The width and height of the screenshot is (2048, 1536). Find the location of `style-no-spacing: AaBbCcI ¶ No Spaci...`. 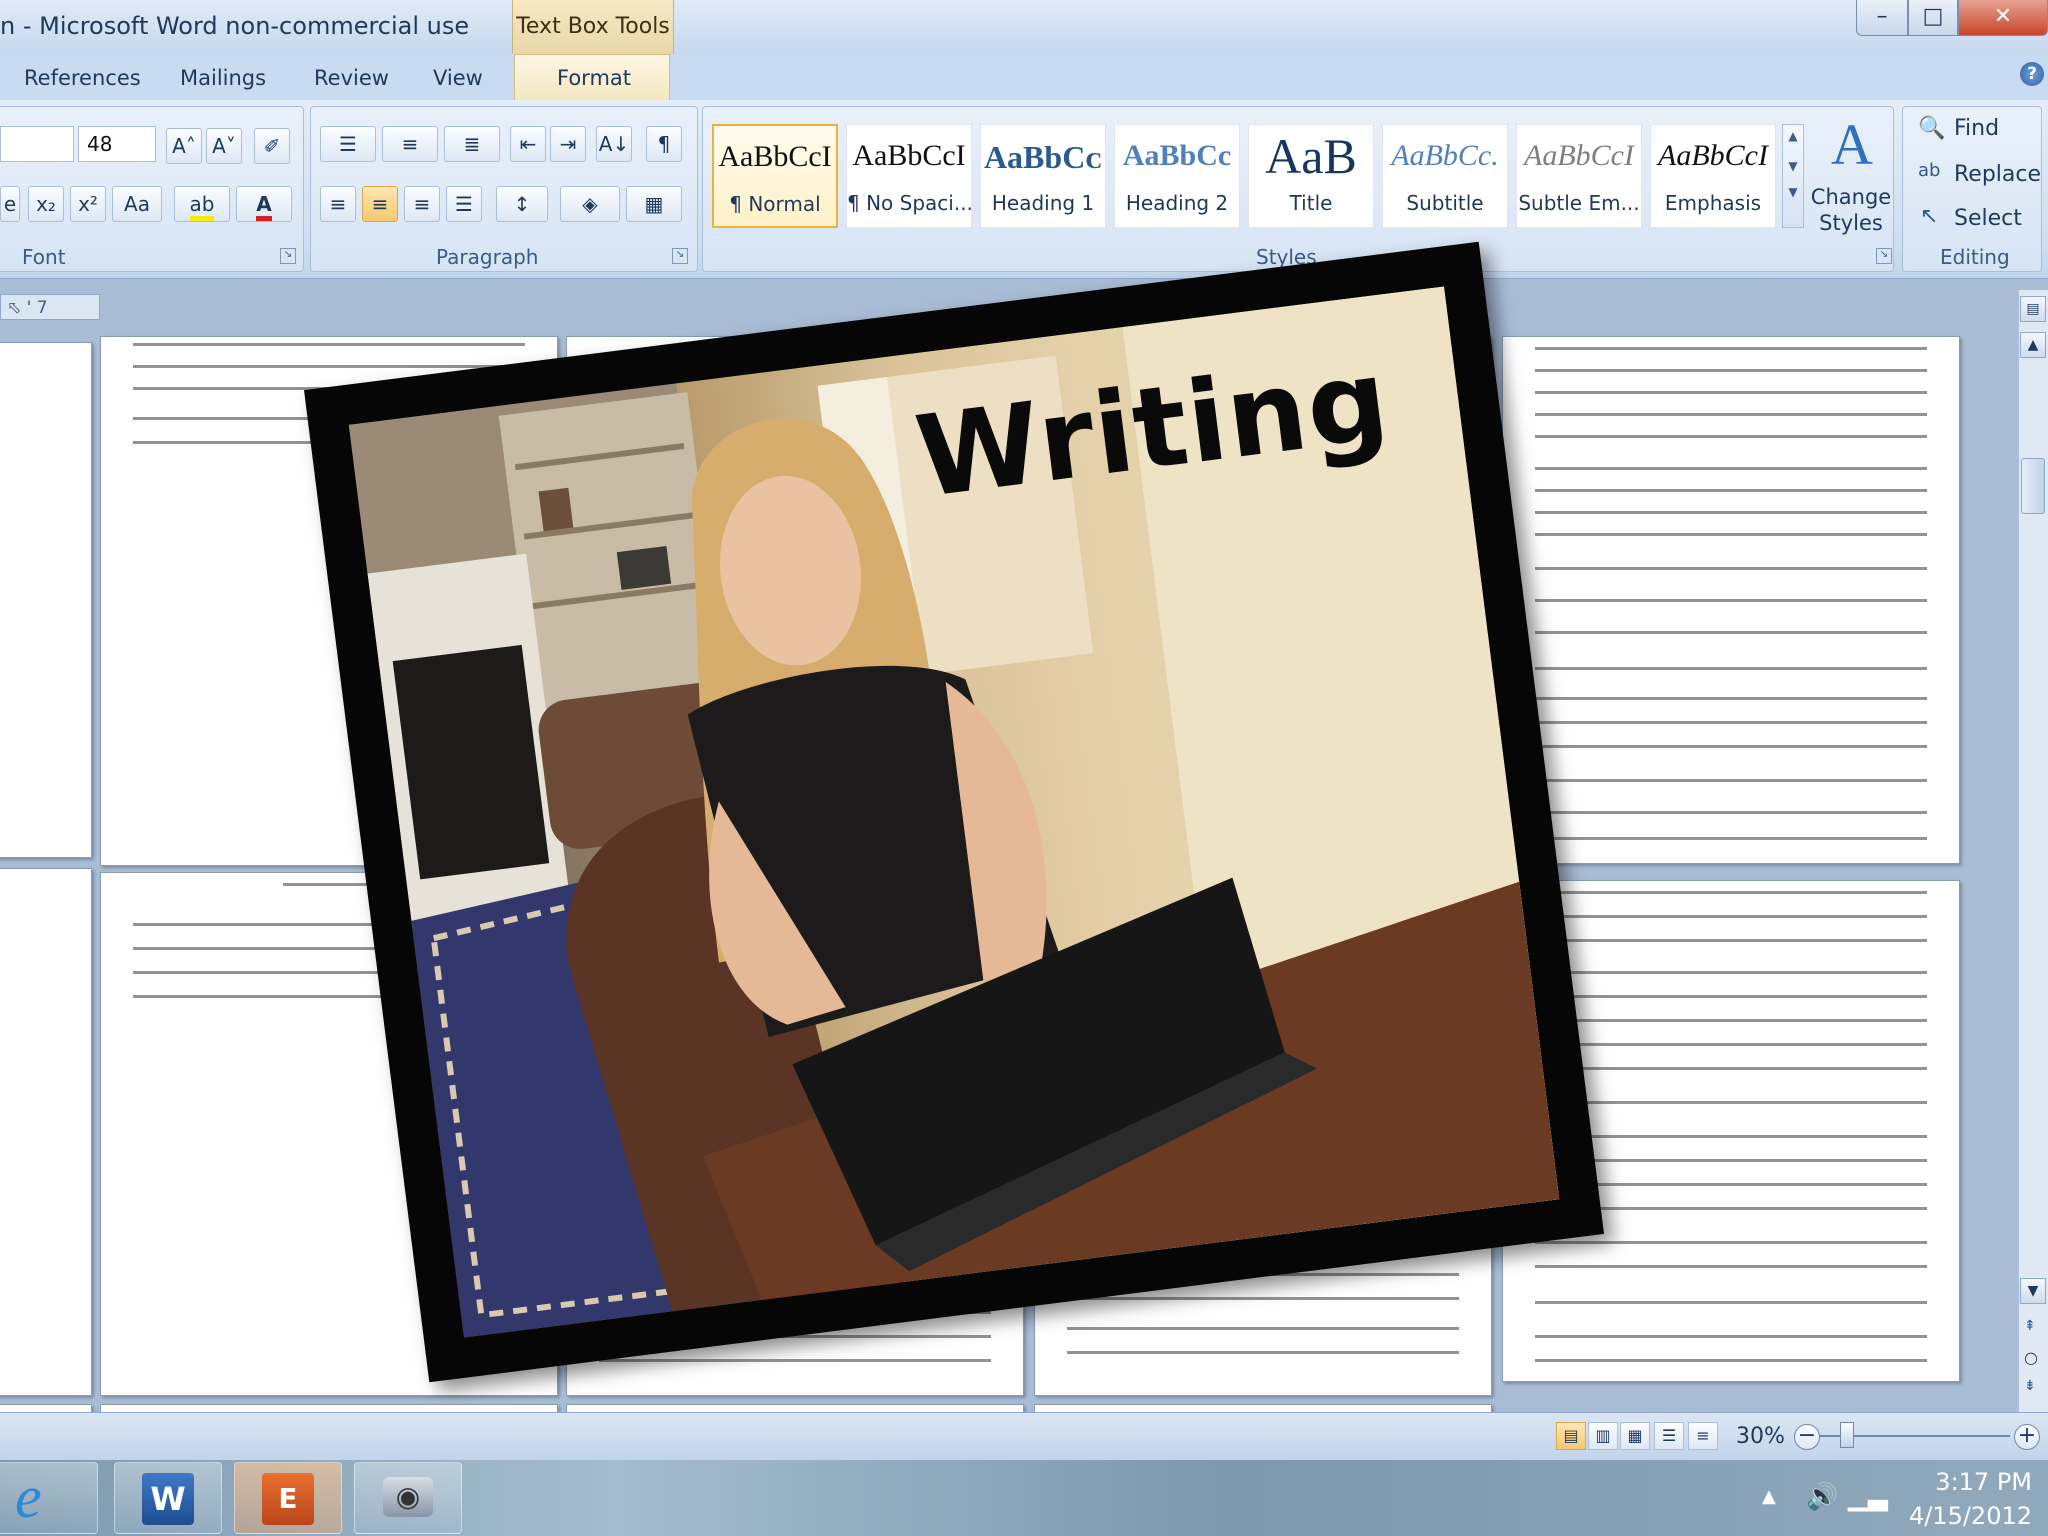

style-no-spacing: AaBbCcI ¶ No Spaci... is located at coordinates (909, 176).